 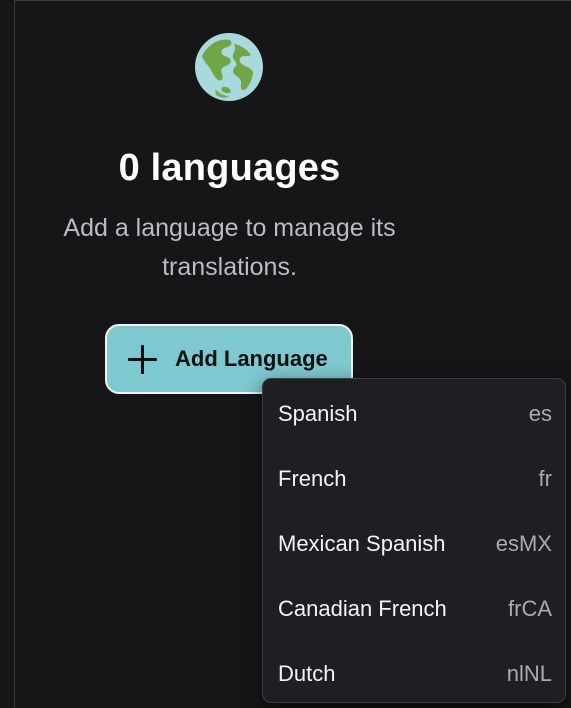 What do you see at coordinates (523, 543) in the screenshot?
I see `language-code: esMX` at bounding box center [523, 543].